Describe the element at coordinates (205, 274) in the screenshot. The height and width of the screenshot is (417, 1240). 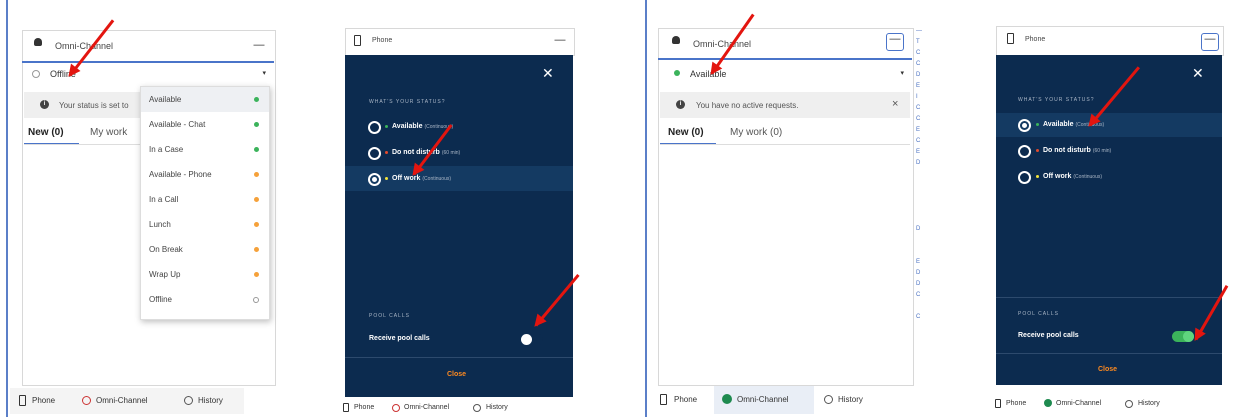
I see `dropdown-item-wrap-up: Wrap Up` at that location.